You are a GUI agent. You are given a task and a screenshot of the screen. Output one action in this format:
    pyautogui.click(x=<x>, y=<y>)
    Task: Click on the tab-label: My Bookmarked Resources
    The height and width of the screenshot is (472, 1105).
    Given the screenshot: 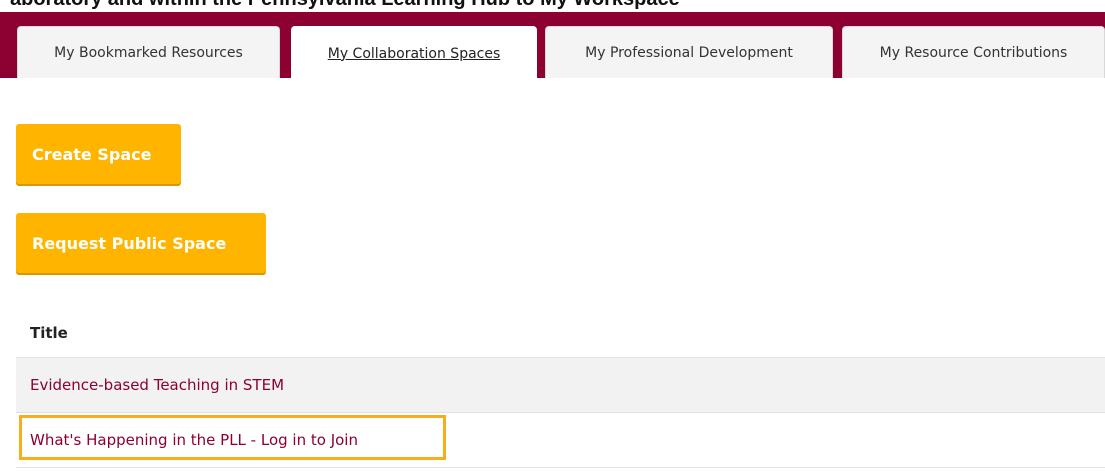 What is the action you would take?
    pyautogui.click(x=148, y=52)
    